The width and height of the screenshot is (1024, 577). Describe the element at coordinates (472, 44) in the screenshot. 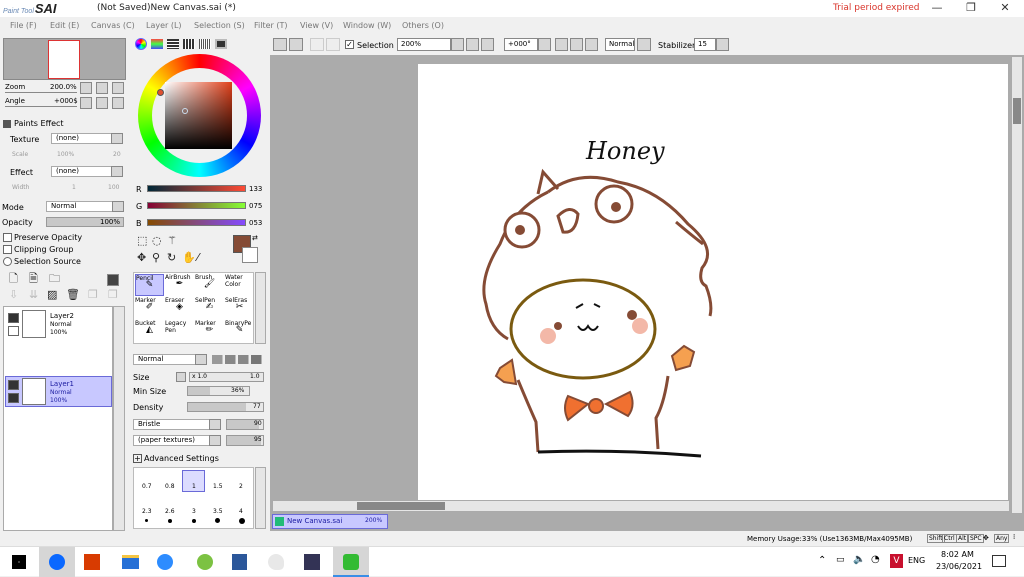

I see `zoom-in-icon` at that location.